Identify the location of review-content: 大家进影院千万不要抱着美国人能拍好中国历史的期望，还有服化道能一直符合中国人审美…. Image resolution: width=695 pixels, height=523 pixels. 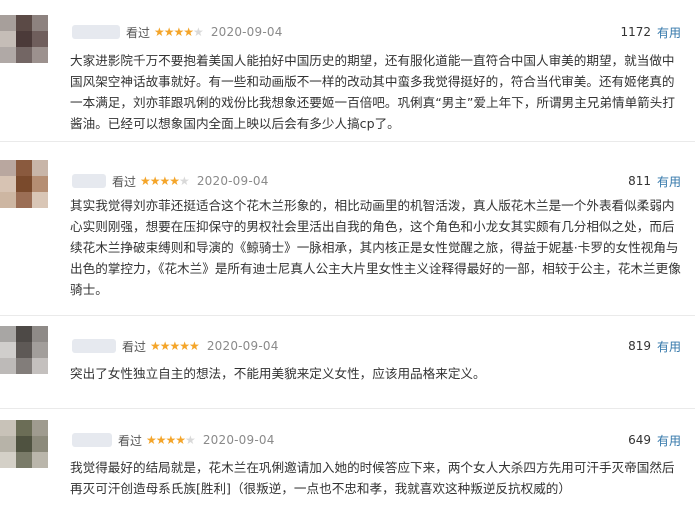
(372, 92).